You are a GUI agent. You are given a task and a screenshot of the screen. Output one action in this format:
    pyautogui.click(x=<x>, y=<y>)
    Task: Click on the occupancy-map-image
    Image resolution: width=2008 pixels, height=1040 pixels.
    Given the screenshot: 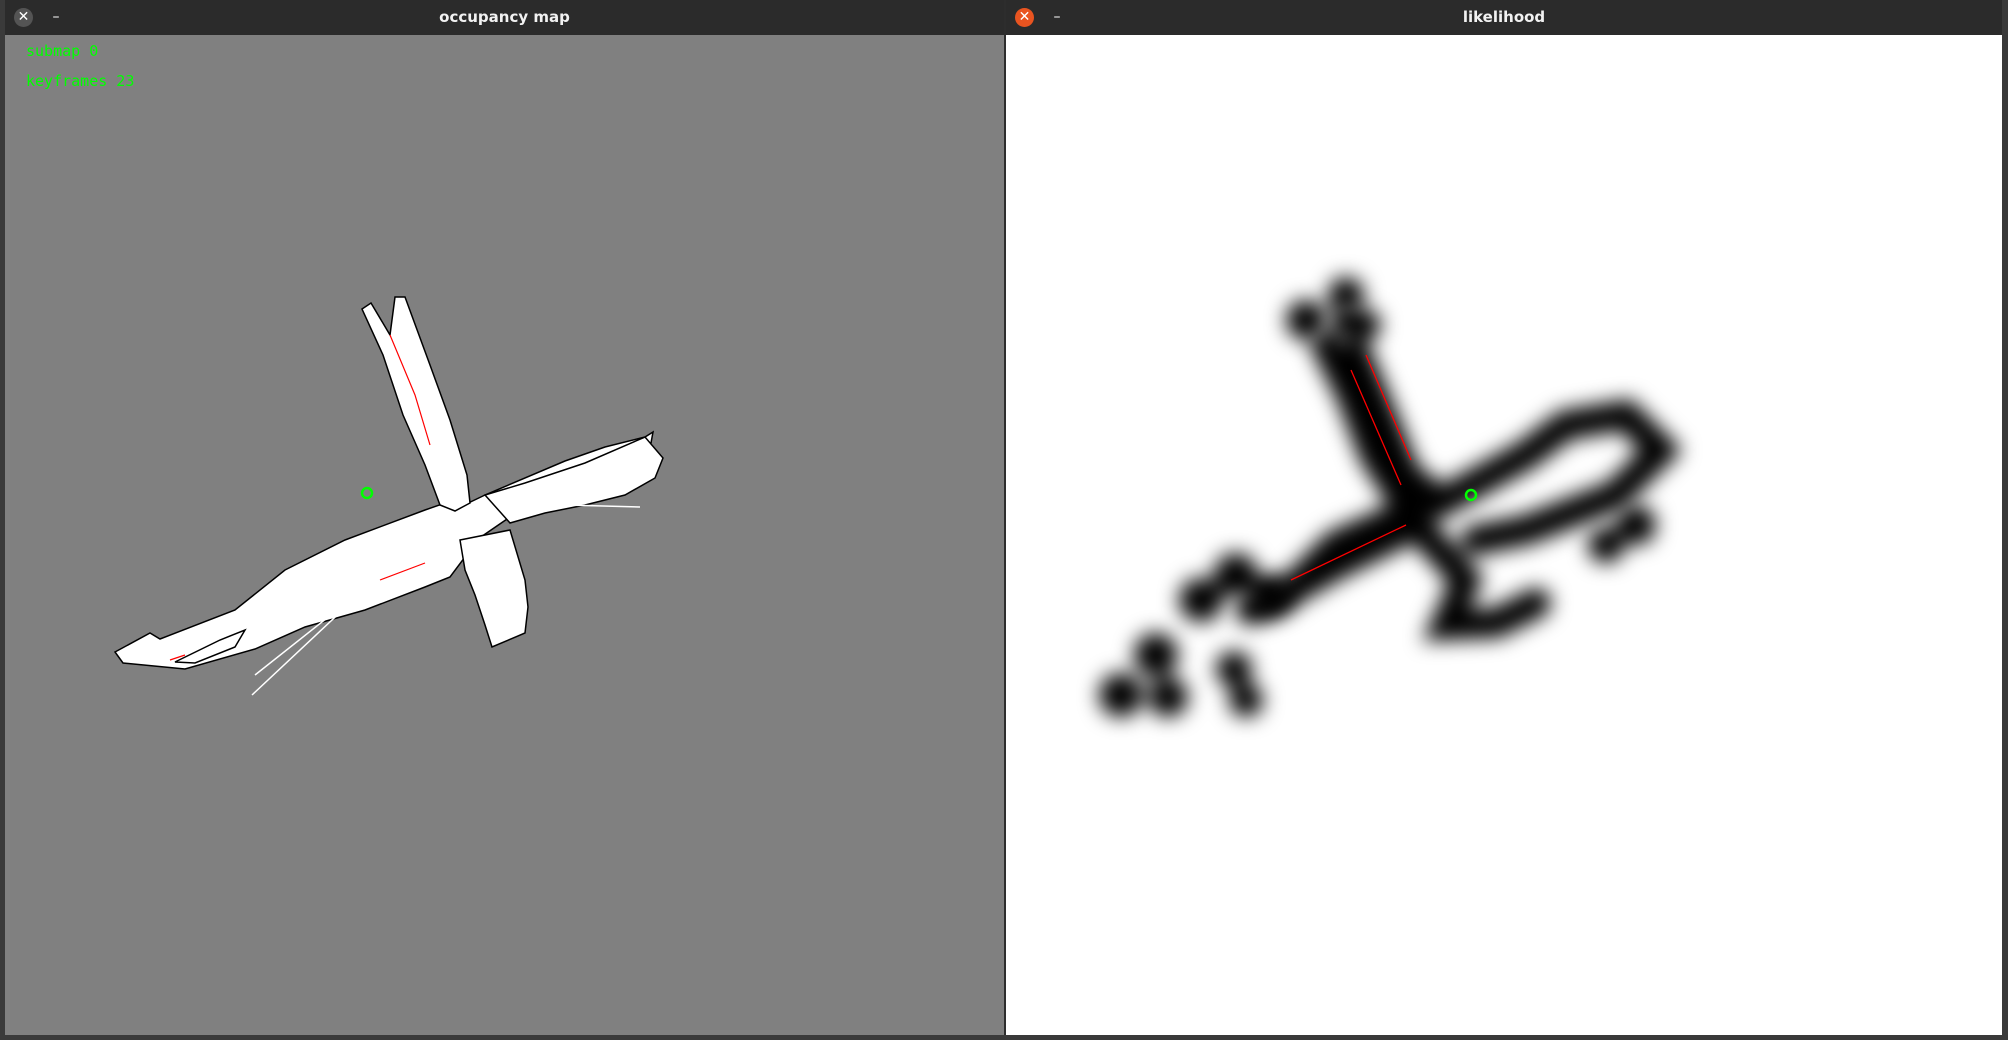 What is the action you would take?
    pyautogui.click(x=388, y=496)
    